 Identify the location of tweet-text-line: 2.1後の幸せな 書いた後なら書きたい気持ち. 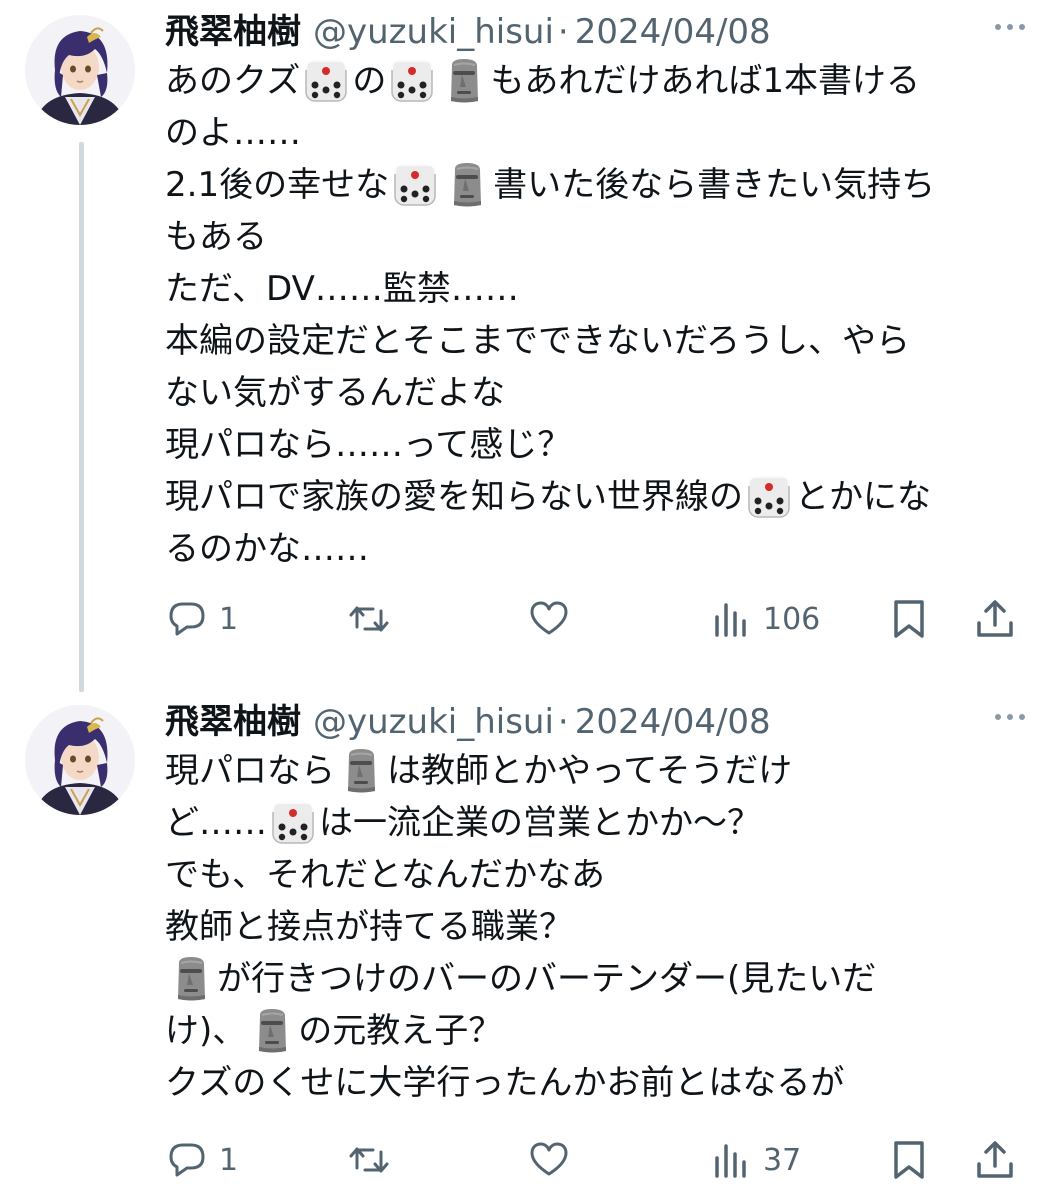
(590, 185).